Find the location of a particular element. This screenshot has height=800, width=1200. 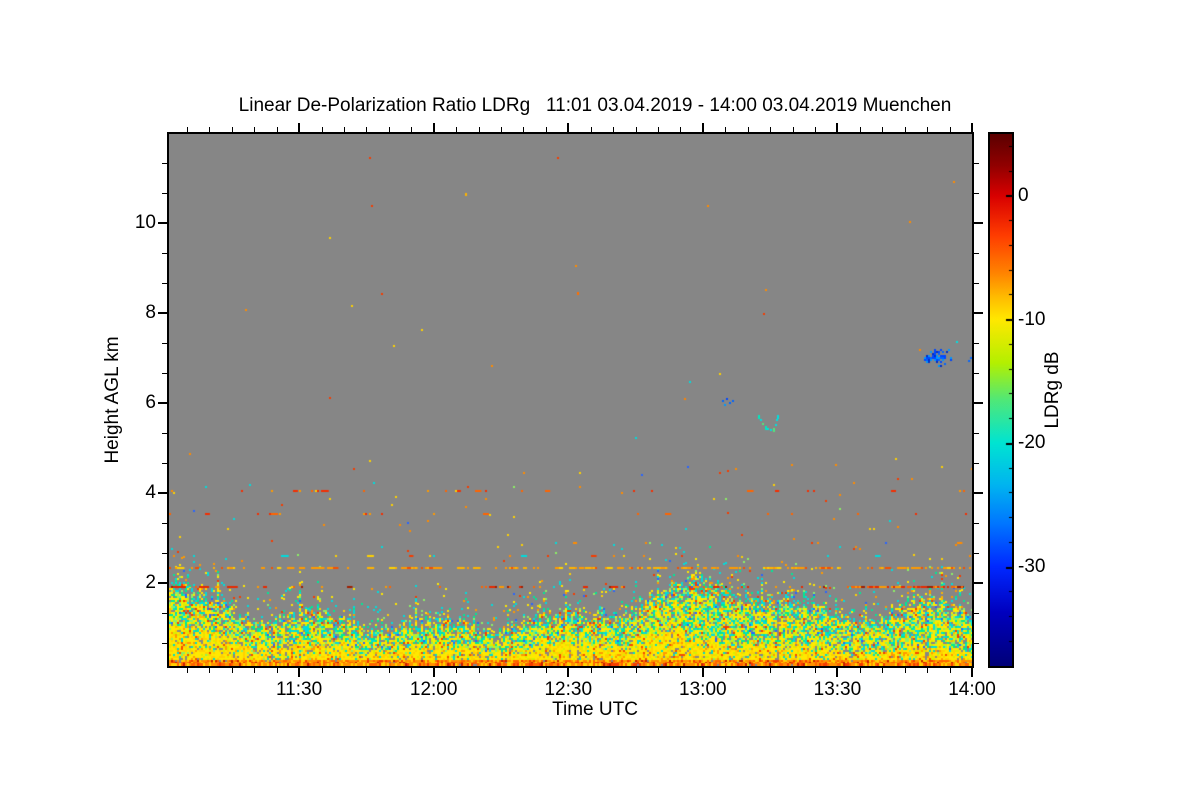

colorbar-tick-label: -30 is located at coordinates (1032, 567).